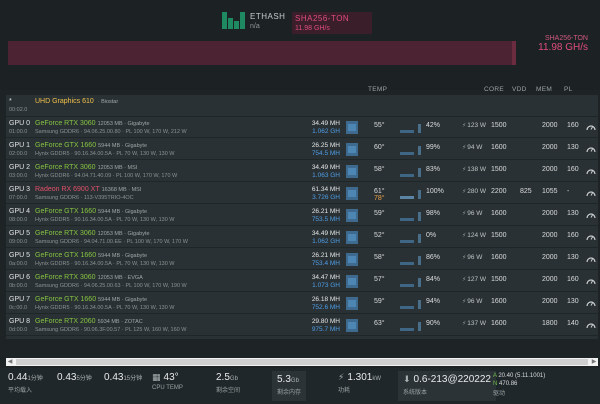 The height and width of the screenshot is (404, 600). What do you see at coordinates (474, 125) in the screenshot?
I see `gpu-power: 123 W` at bounding box center [474, 125].